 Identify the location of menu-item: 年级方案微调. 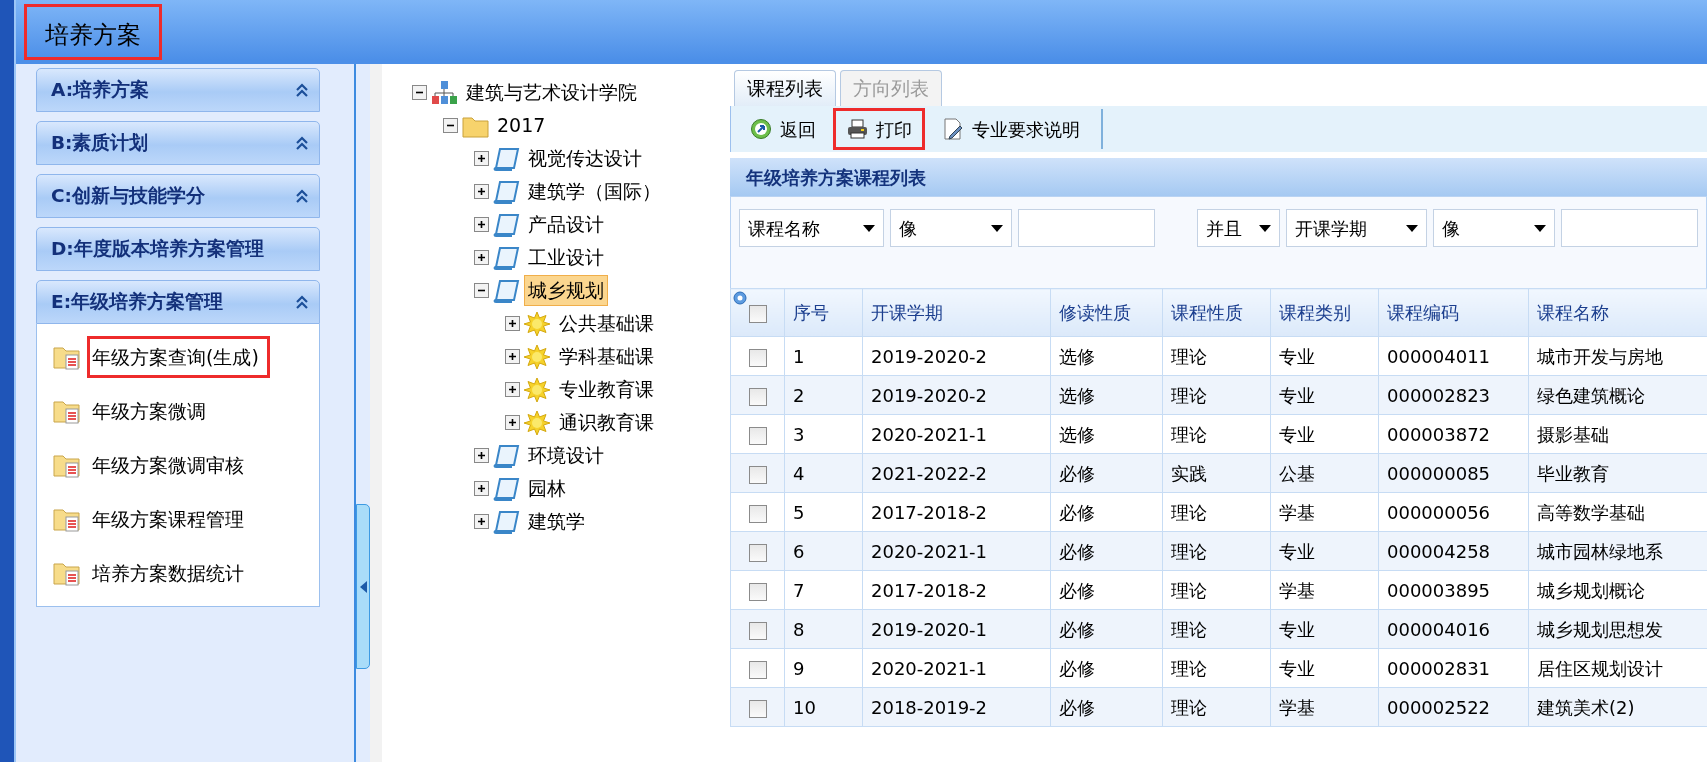
(152, 411).